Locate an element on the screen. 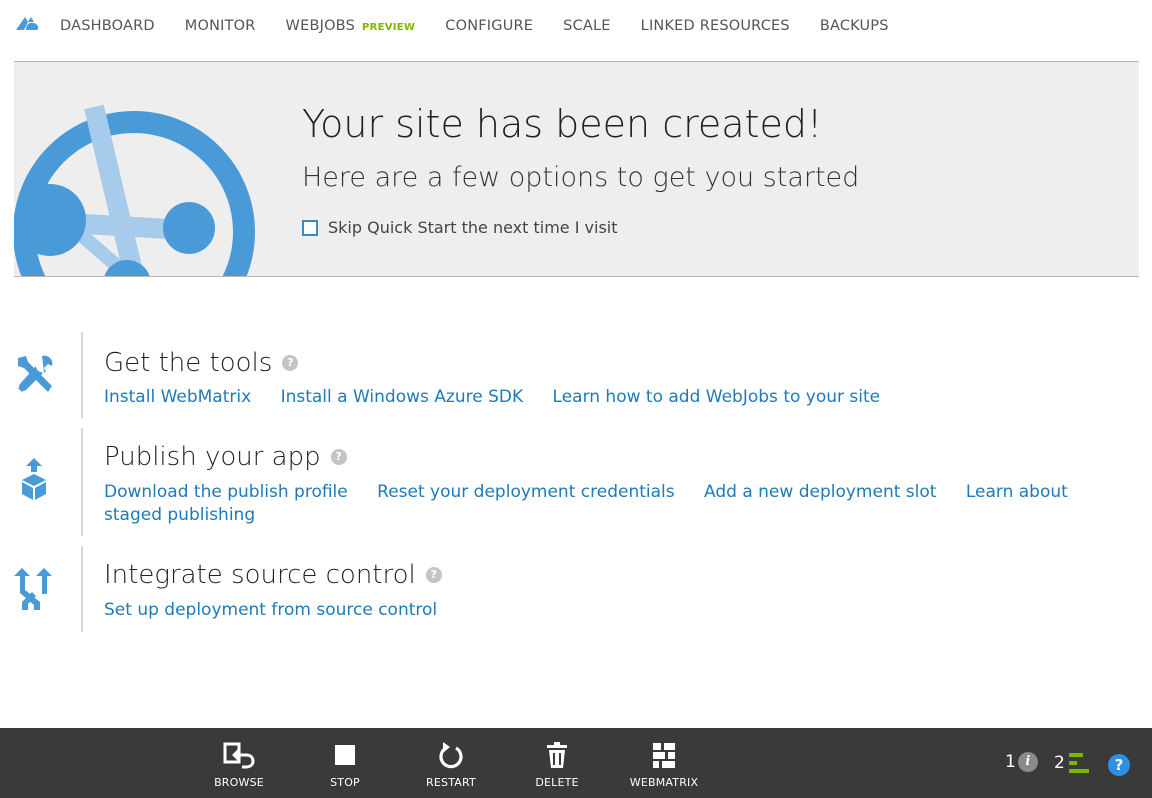  info-notifications: 1 i is located at coordinates (1021, 762).